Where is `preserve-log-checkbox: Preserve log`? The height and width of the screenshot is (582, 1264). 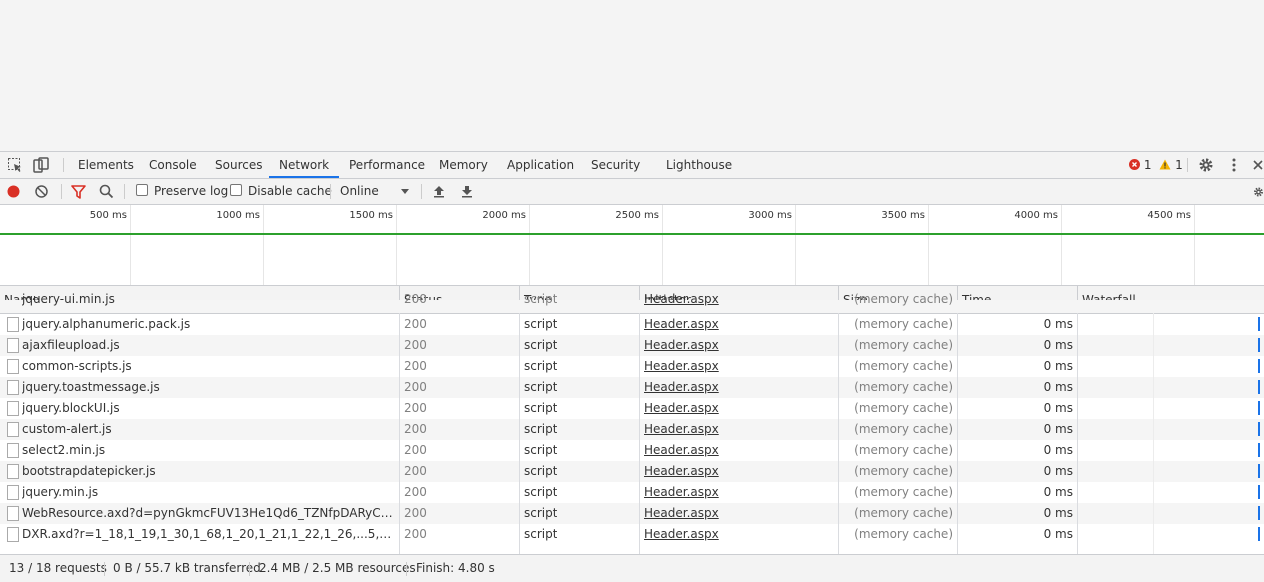 preserve-log-checkbox: Preserve log is located at coordinates (182, 191).